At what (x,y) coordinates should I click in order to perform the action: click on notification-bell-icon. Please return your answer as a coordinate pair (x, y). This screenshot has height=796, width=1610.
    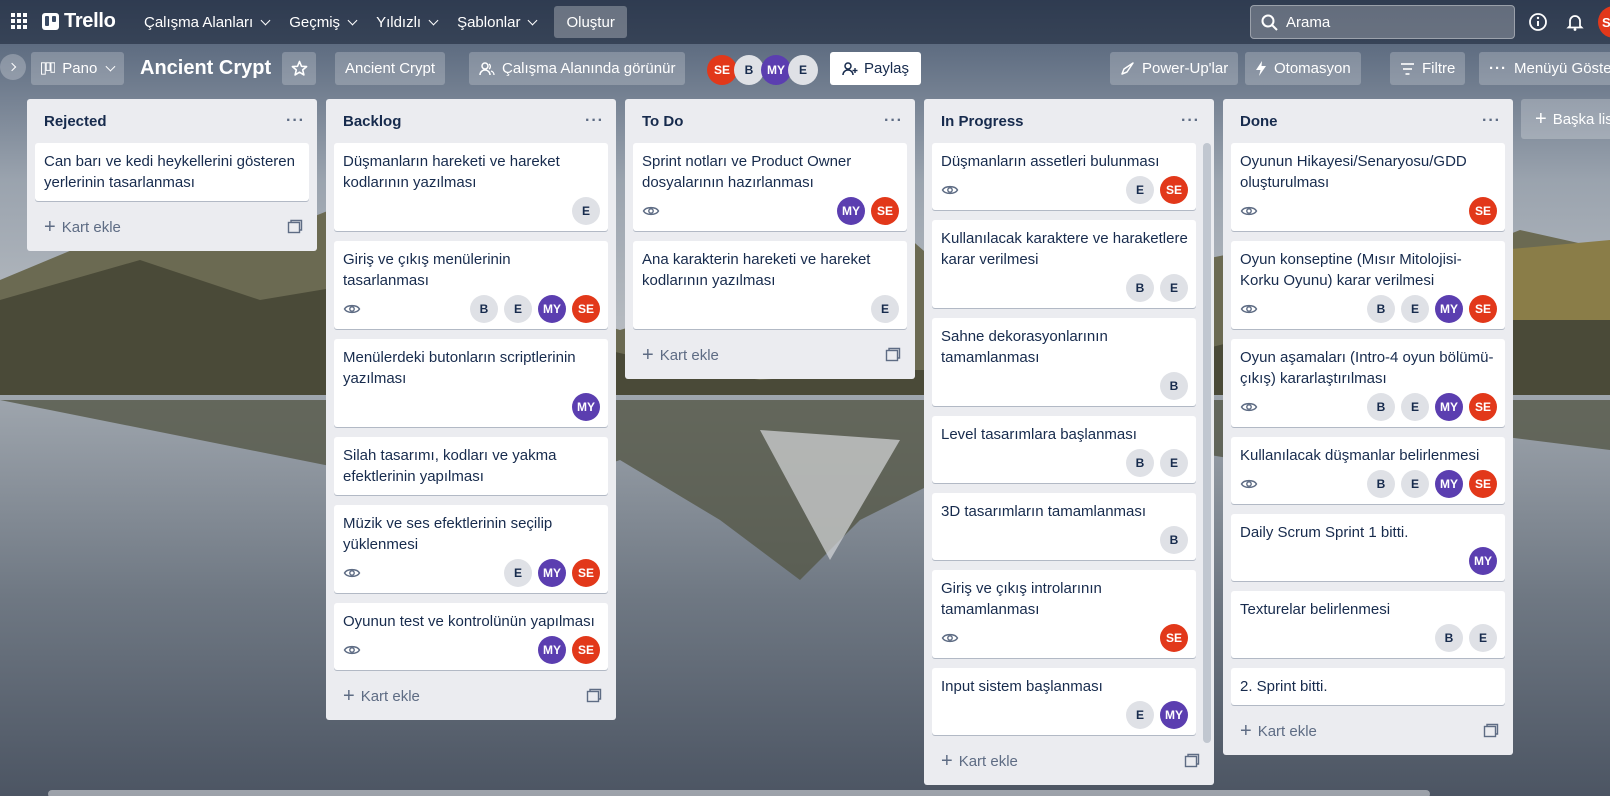
    Looking at the image, I should click on (1575, 22).